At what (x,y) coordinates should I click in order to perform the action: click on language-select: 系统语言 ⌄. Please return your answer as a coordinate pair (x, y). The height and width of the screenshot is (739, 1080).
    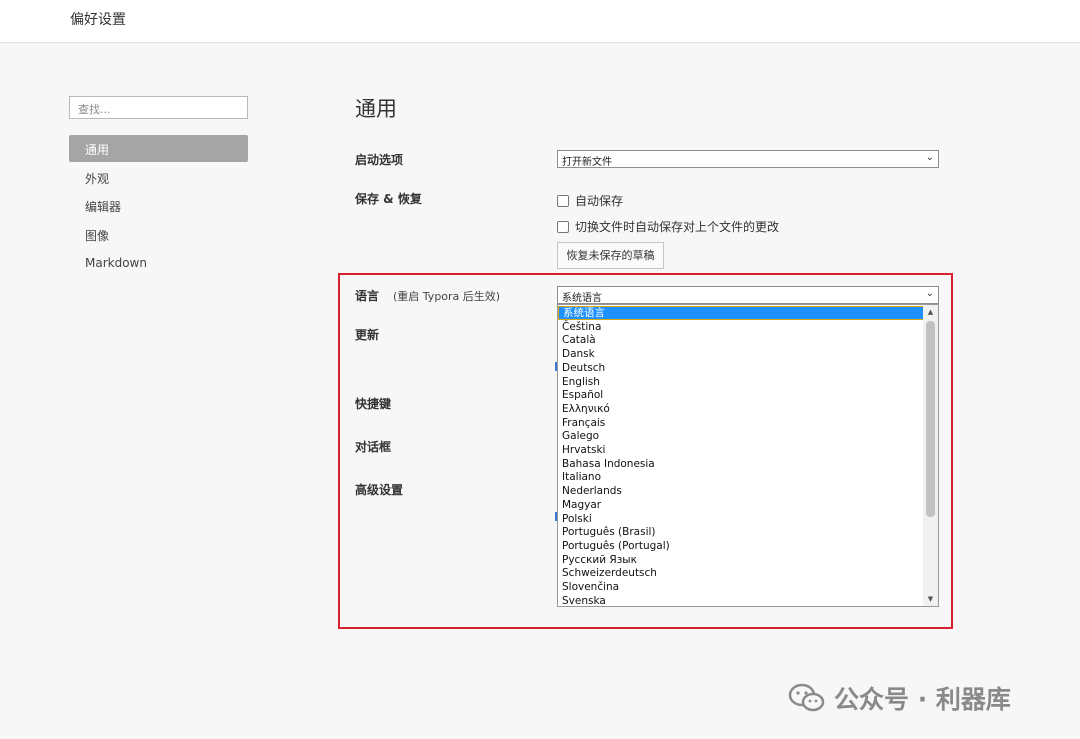
    Looking at the image, I should click on (748, 295).